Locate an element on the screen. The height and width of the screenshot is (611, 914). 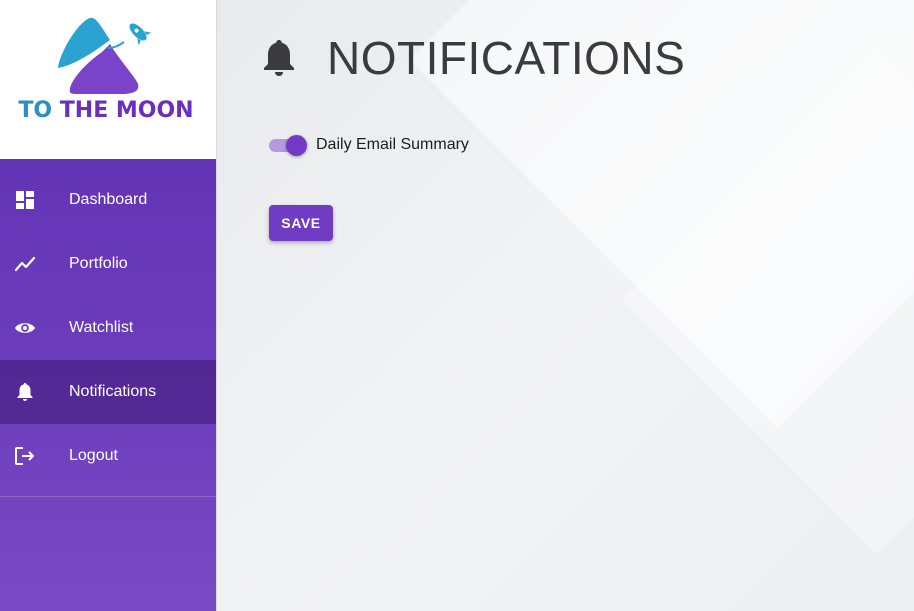
sidebar-item-label: Dashboard is located at coordinates (108, 199).